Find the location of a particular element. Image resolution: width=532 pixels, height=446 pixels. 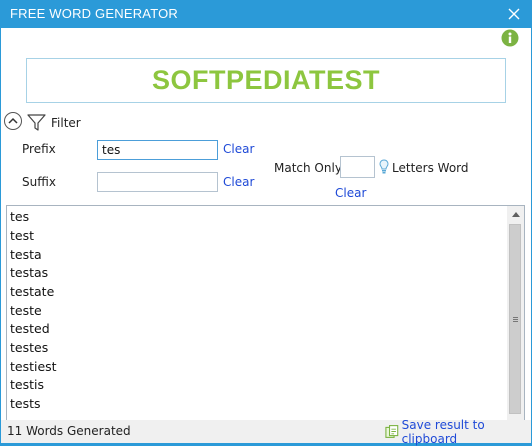

list-item: tests is located at coordinates (25, 403).